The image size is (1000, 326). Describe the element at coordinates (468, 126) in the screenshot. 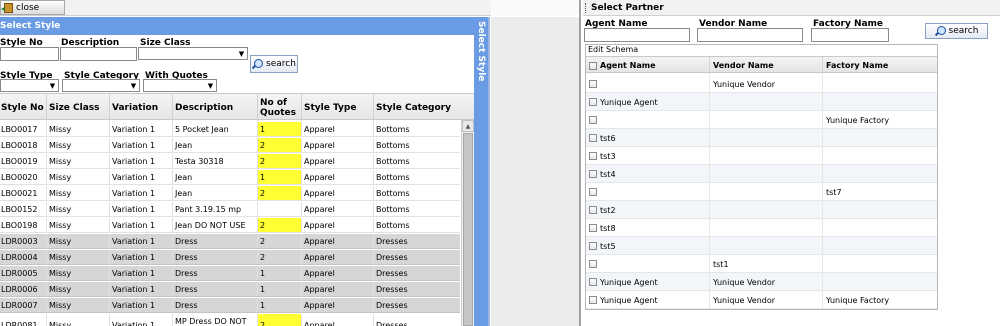

I see `scroll-up-icon: ▲` at that location.